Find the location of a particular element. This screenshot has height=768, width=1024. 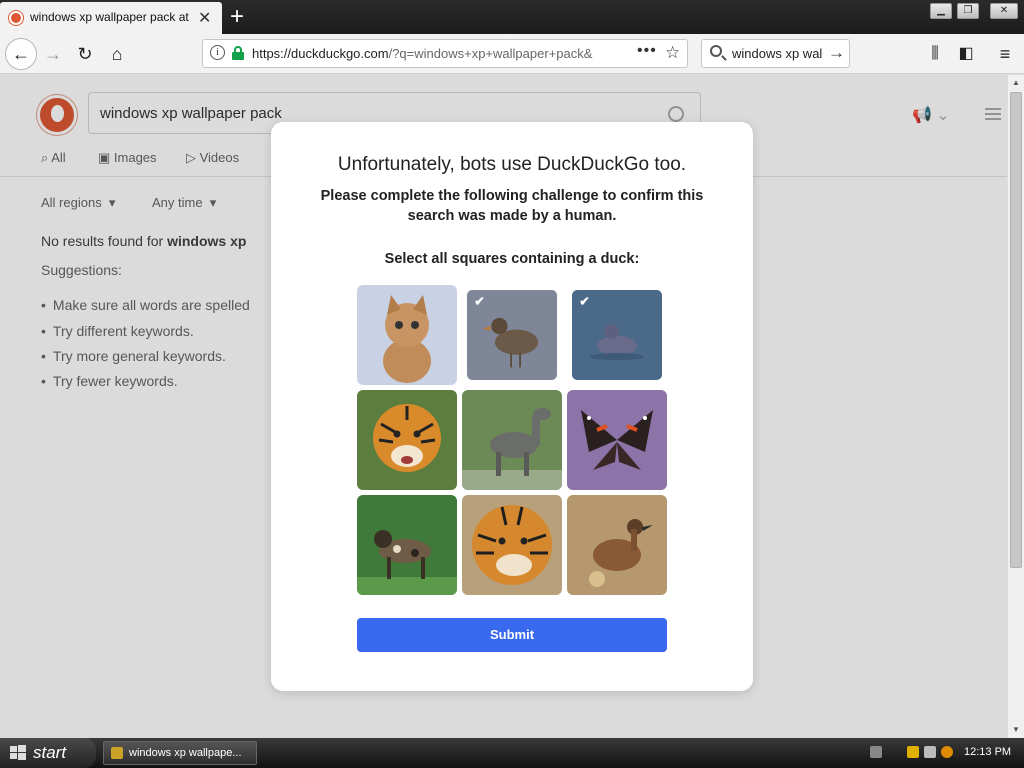

captcha-tile-kitten is located at coordinates (407, 335).